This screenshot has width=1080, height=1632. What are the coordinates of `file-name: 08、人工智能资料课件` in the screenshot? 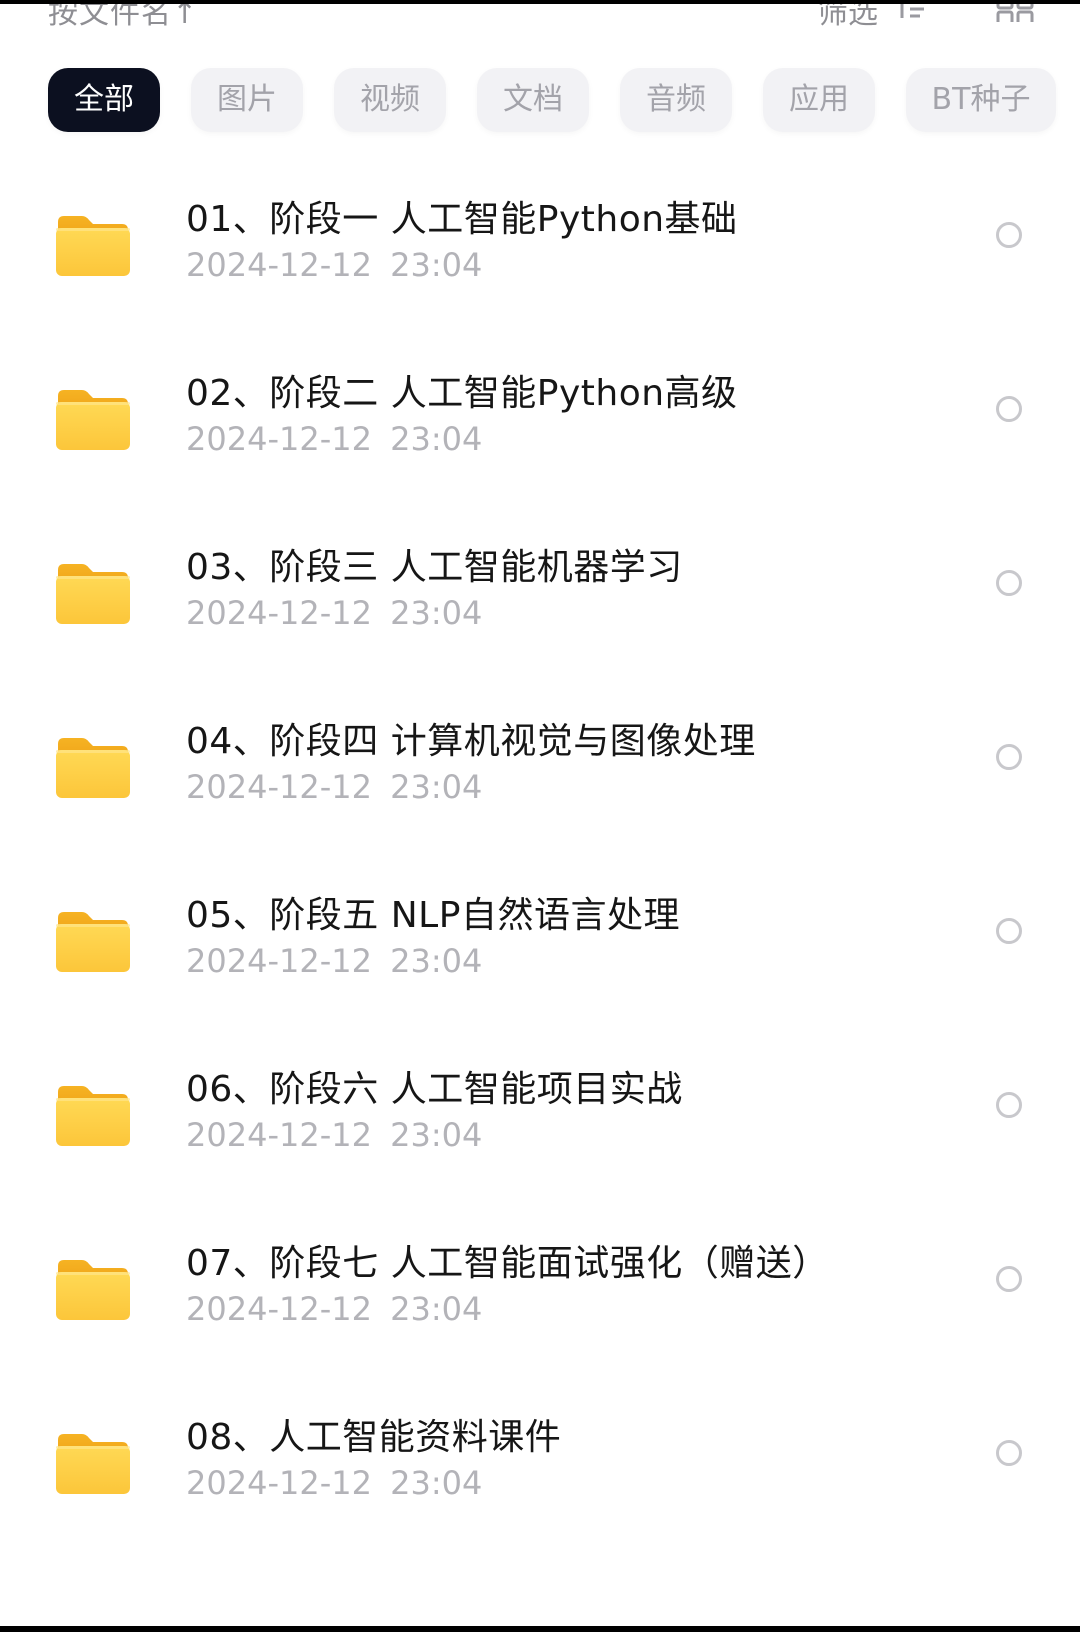 It's located at (374, 1437).